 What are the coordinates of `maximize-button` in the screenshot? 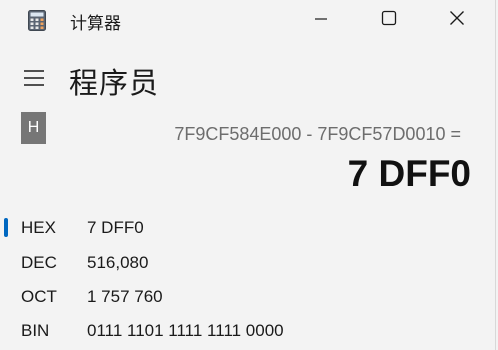 It's located at (389, 20).